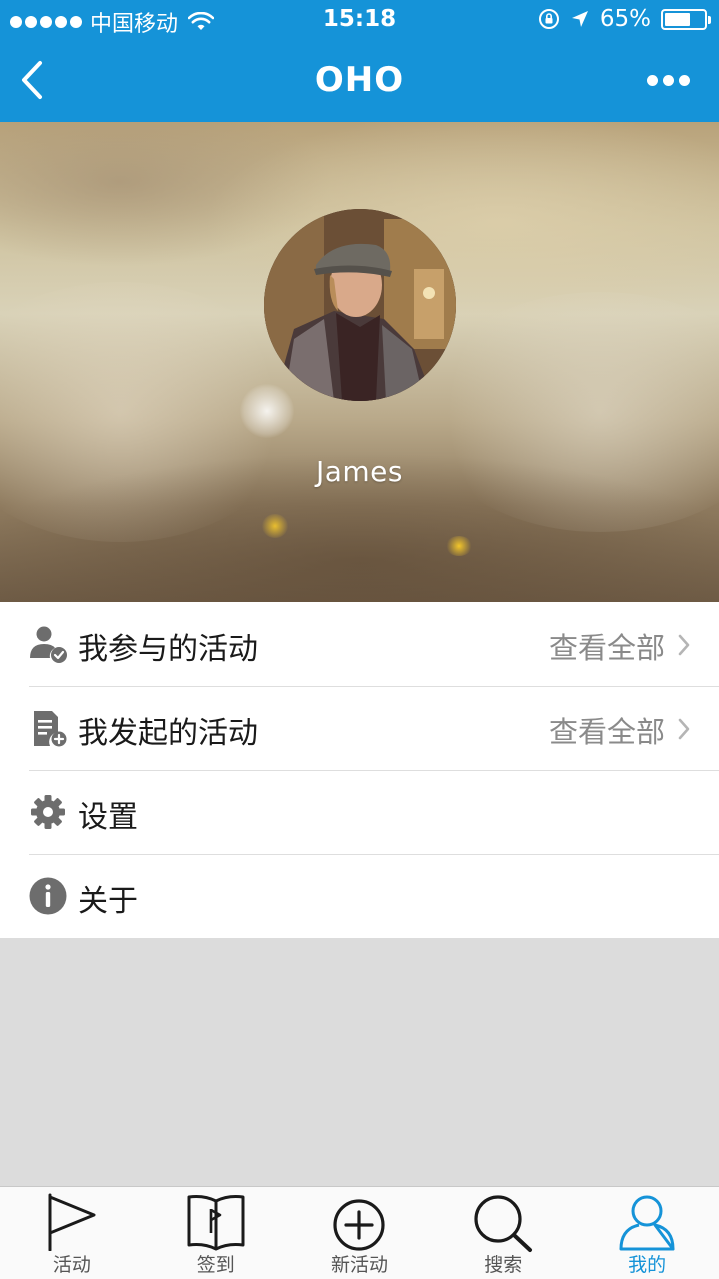  I want to click on status-left: 中国移动, so click(112, 22).